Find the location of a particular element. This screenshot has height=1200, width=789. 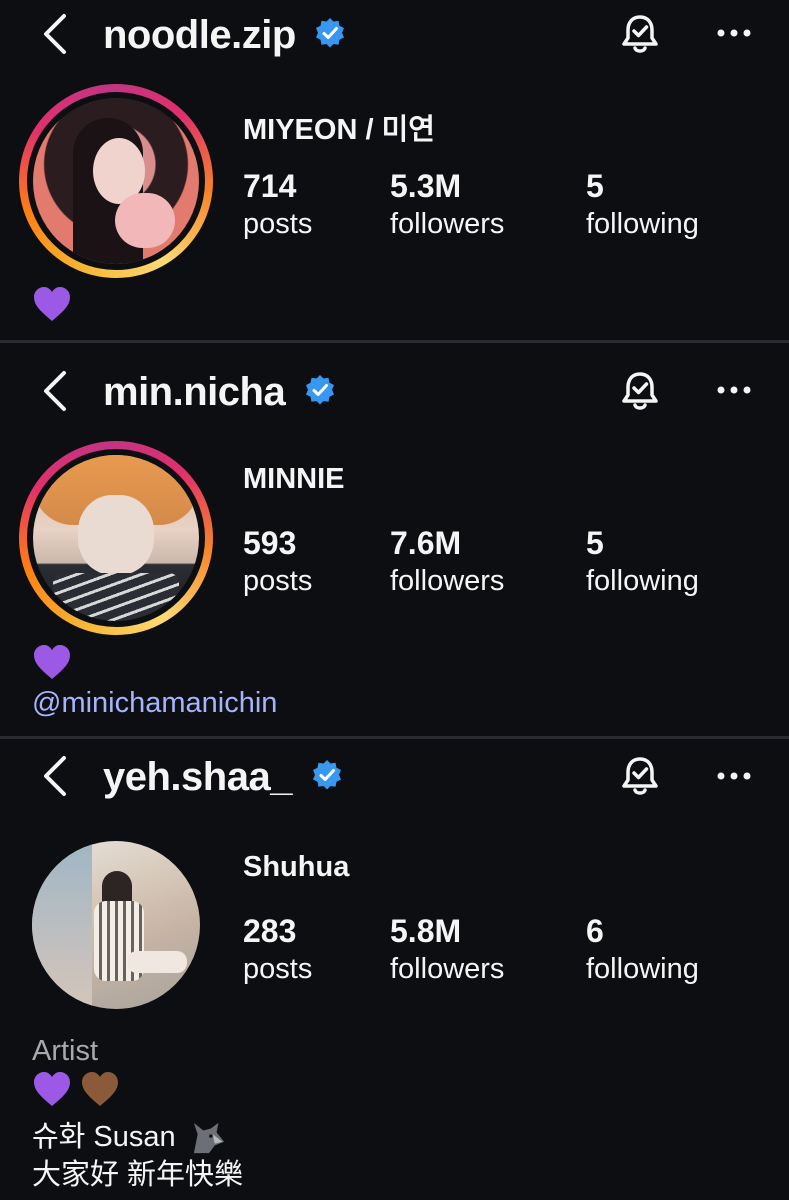

display-name: Shuhua is located at coordinates (296, 867).